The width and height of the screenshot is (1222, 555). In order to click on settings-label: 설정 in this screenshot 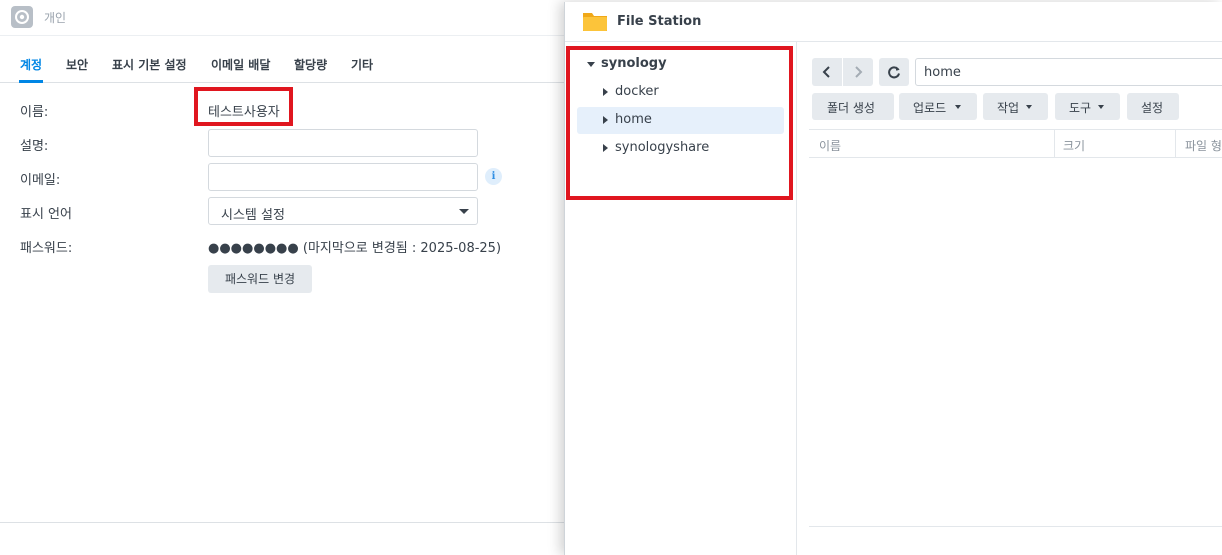, I will do `click(1152, 108)`.